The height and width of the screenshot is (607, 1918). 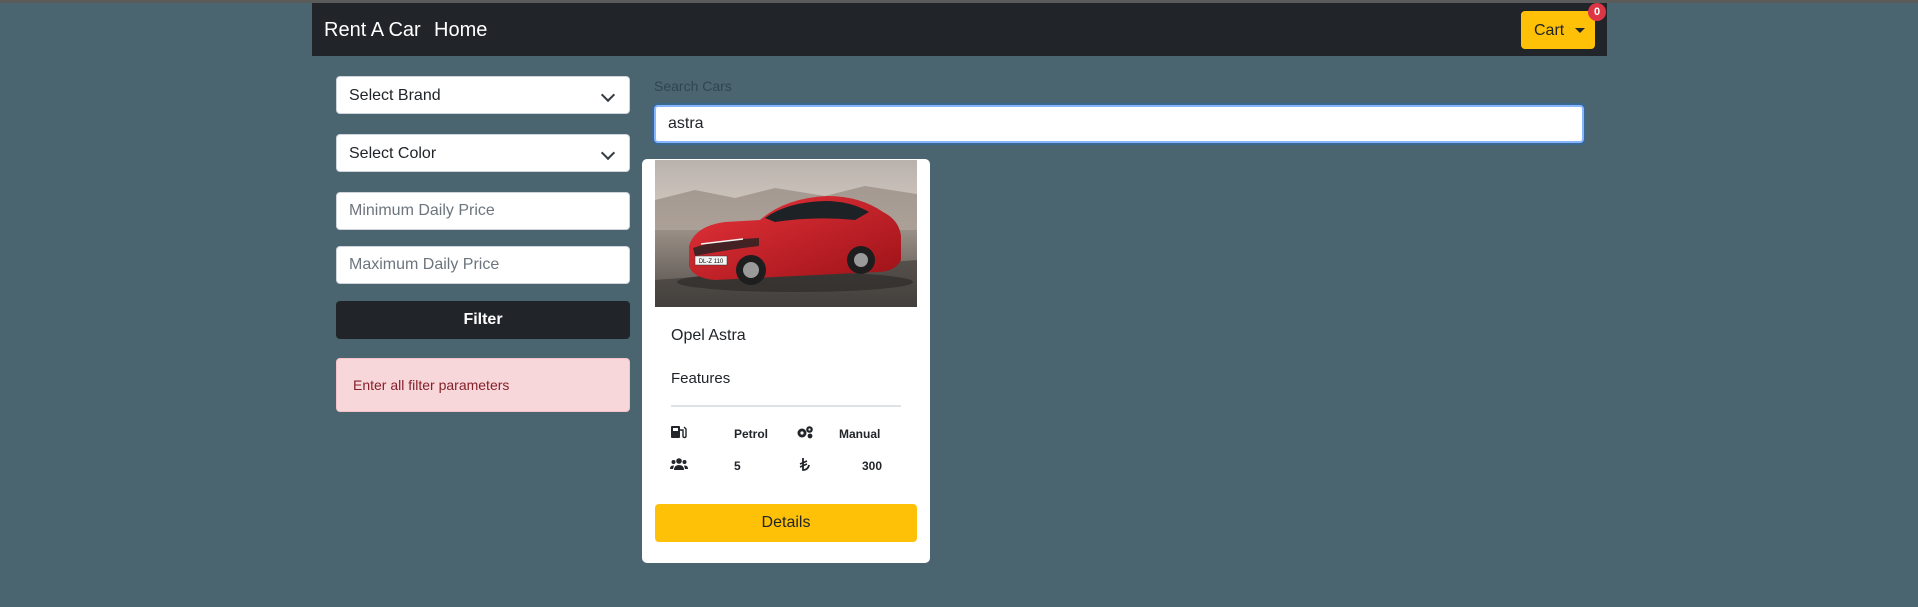 What do you see at coordinates (679, 464) in the screenshot?
I see `users-icon` at bounding box center [679, 464].